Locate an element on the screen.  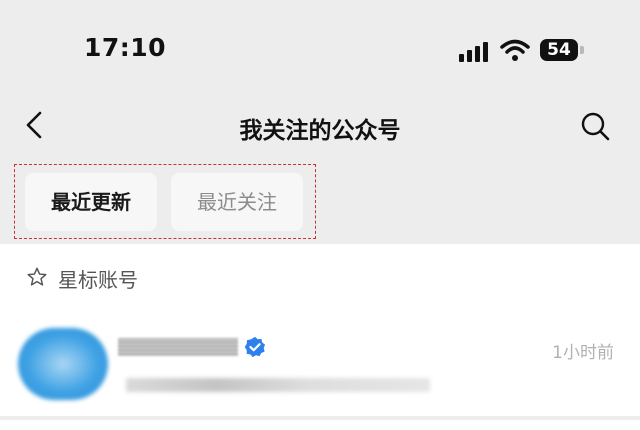
search-icon is located at coordinates (595, 126).